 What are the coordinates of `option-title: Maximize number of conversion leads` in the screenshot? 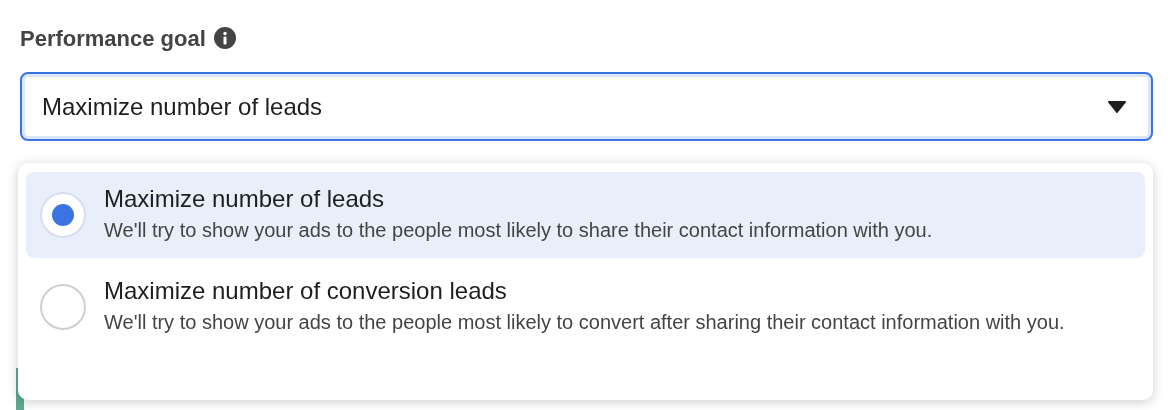 It's located at (306, 291).